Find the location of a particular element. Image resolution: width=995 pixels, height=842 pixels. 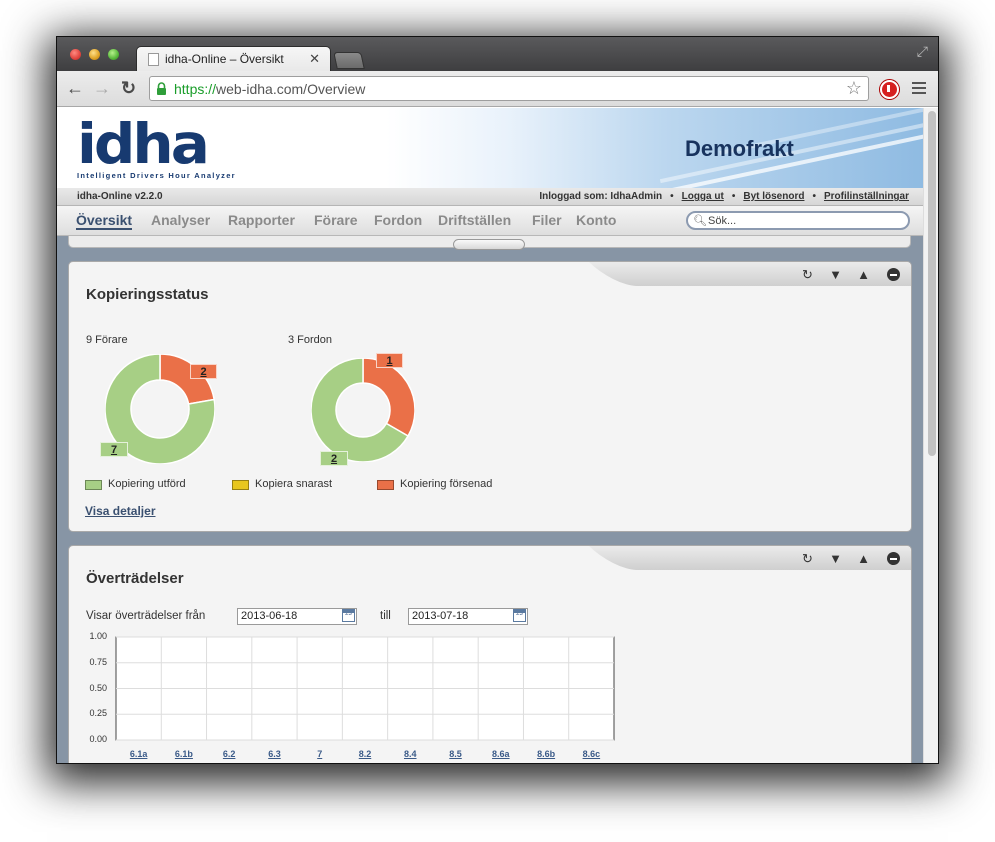

drivers-count-label: 9 Förare is located at coordinates (107, 340).